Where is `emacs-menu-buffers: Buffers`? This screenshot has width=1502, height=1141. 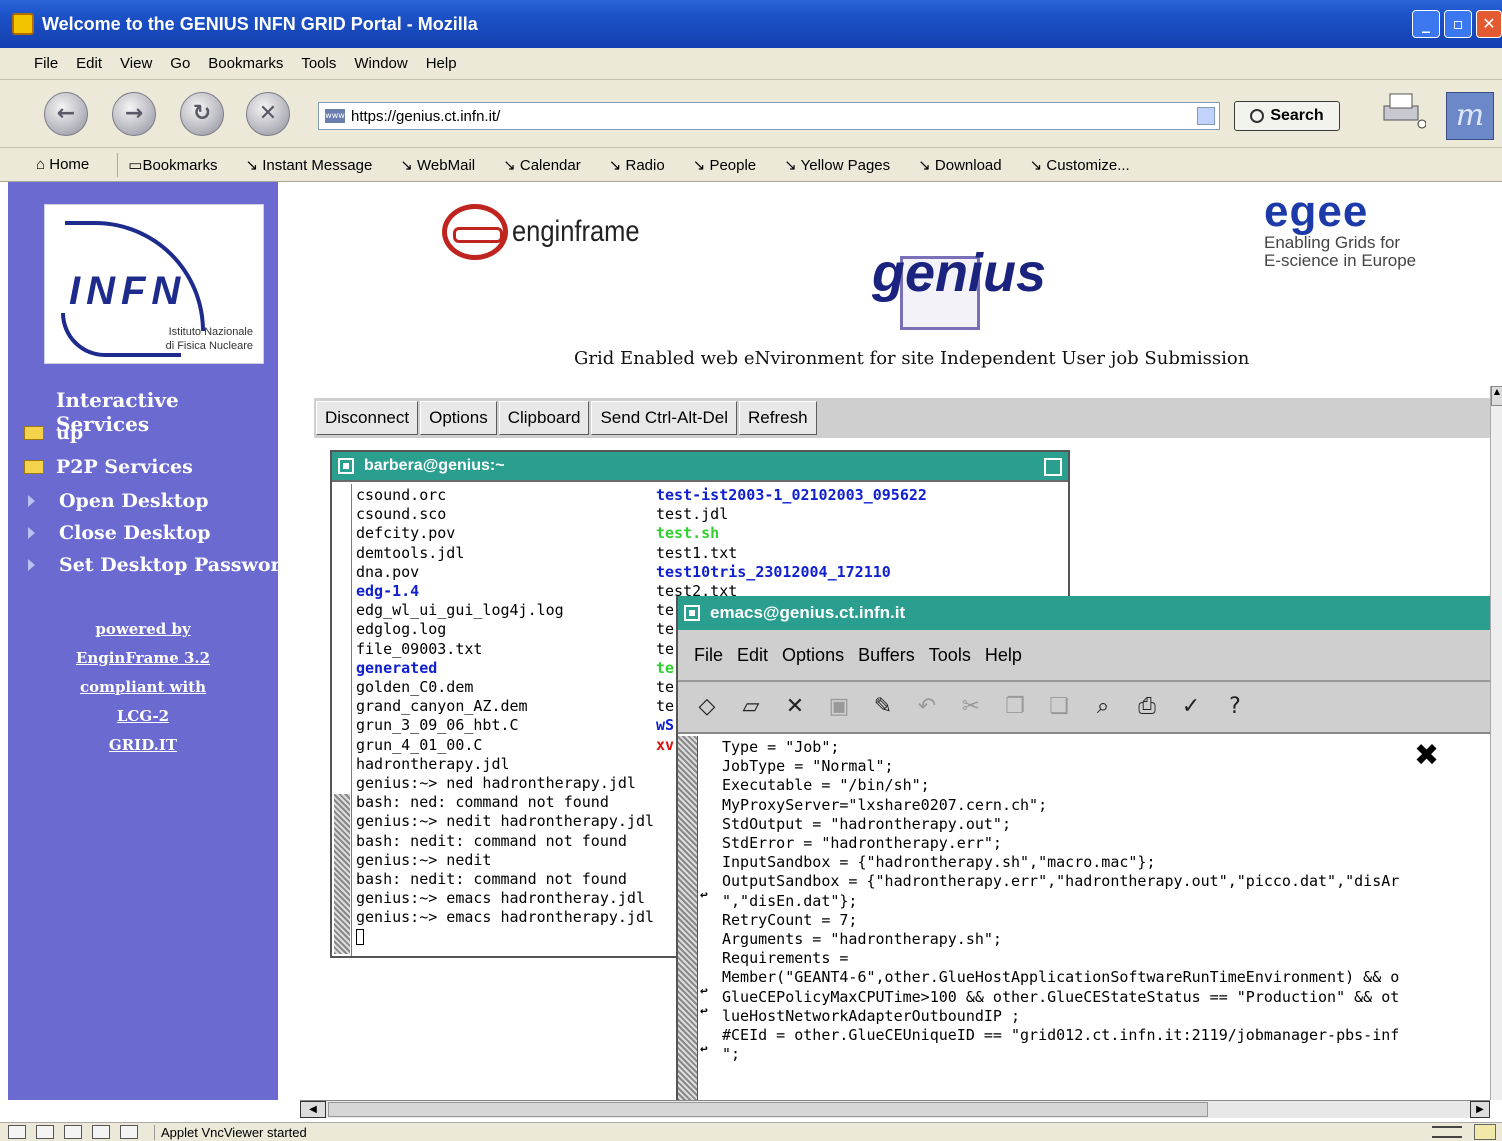 emacs-menu-buffers: Buffers is located at coordinates (886, 655).